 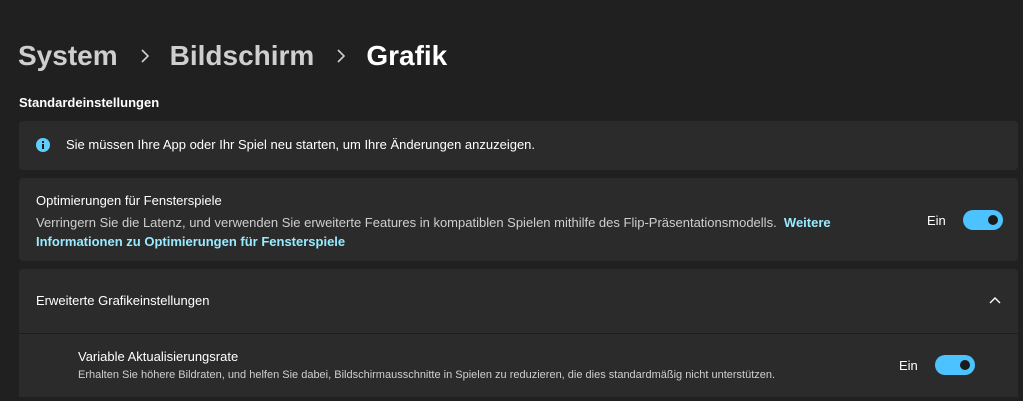 What do you see at coordinates (123, 300) in the screenshot?
I see `advanced-graphics-title: Erweiterte Grafikeinstellungen` at bounding box center [123, 300].